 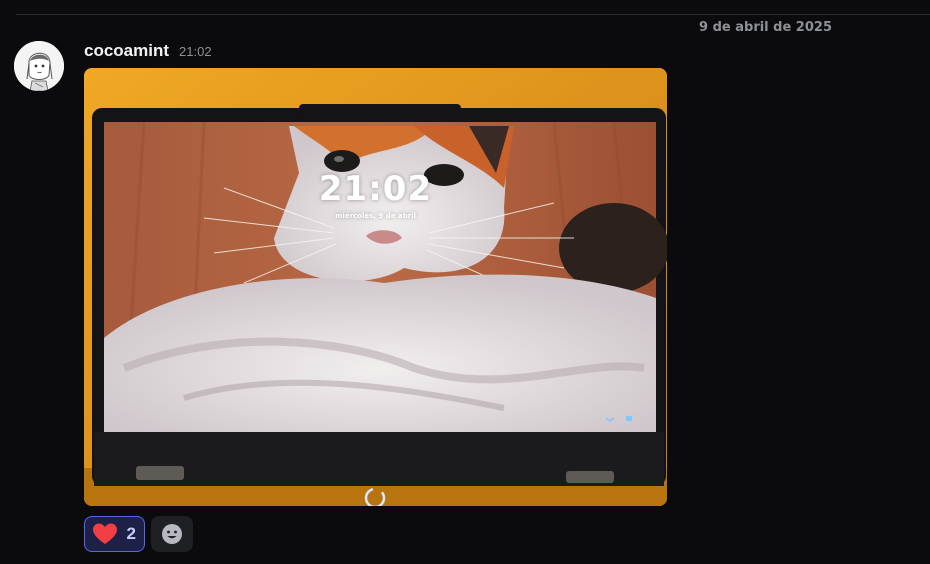 I want to click on message-header: cocoamint 21:02, so click(x=148, y=52).